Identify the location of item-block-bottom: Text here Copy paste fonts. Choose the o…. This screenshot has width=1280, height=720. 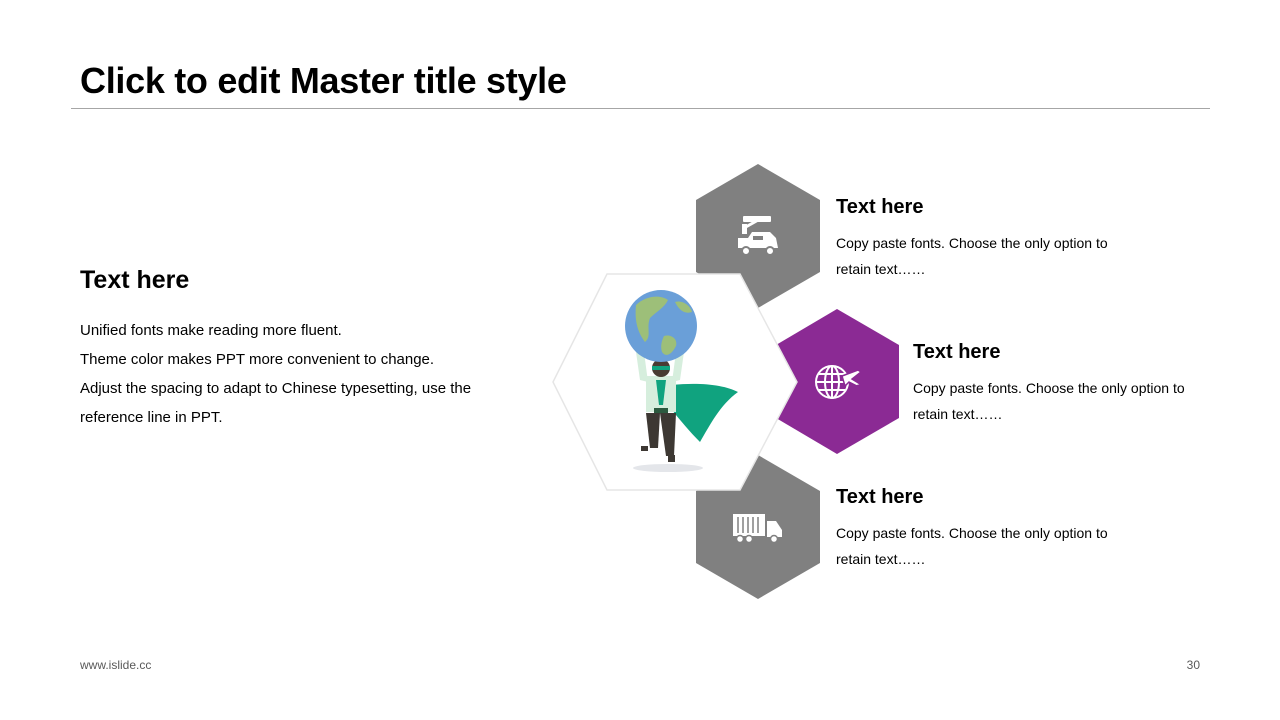
(986, 528).